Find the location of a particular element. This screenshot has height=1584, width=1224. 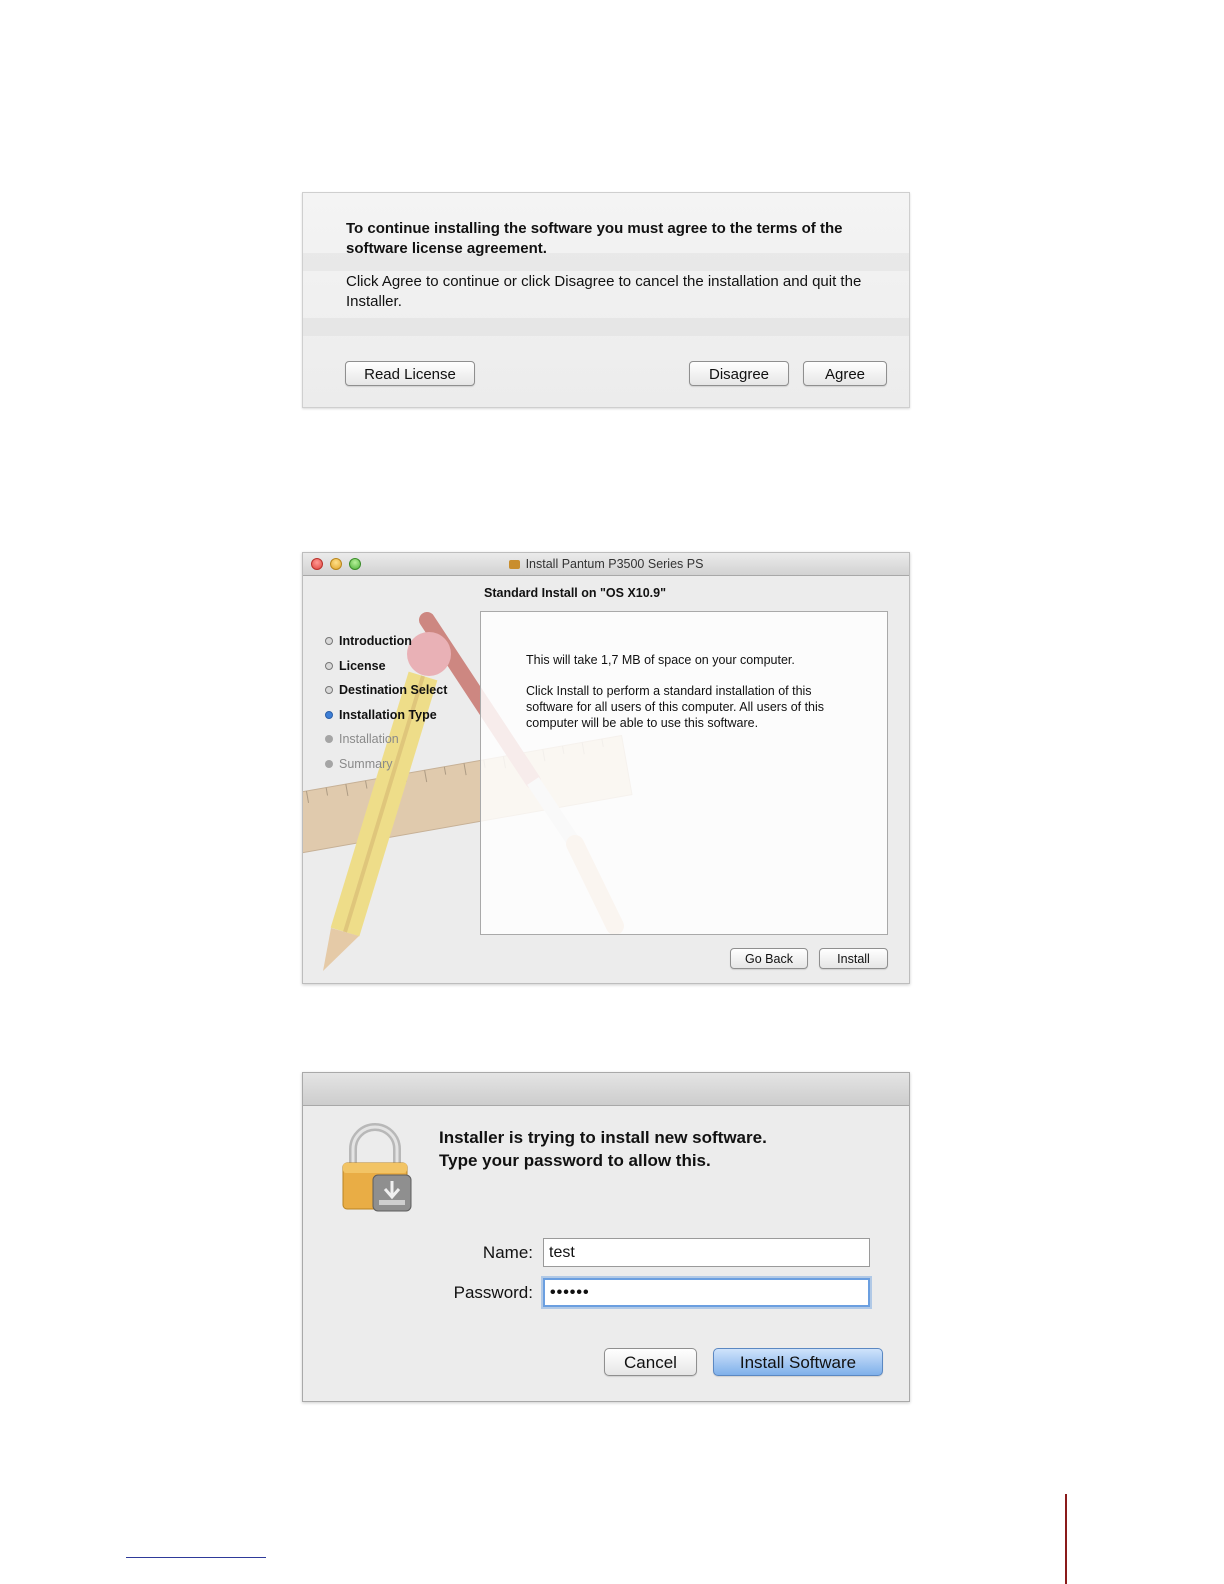

install-button: Install is located at coordinates (853, 958).